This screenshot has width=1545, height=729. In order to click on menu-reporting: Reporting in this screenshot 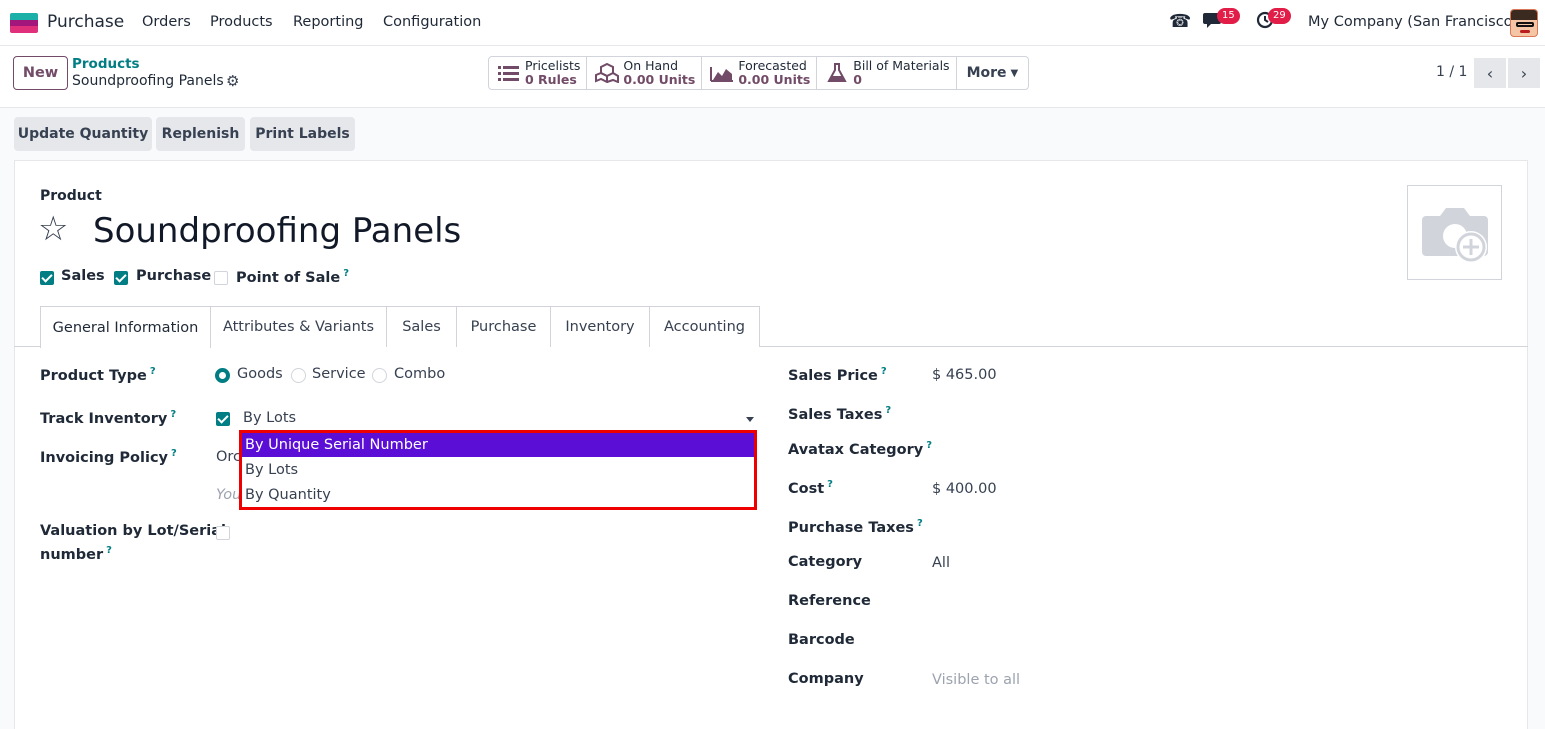, I will do `click(328, 22)`.